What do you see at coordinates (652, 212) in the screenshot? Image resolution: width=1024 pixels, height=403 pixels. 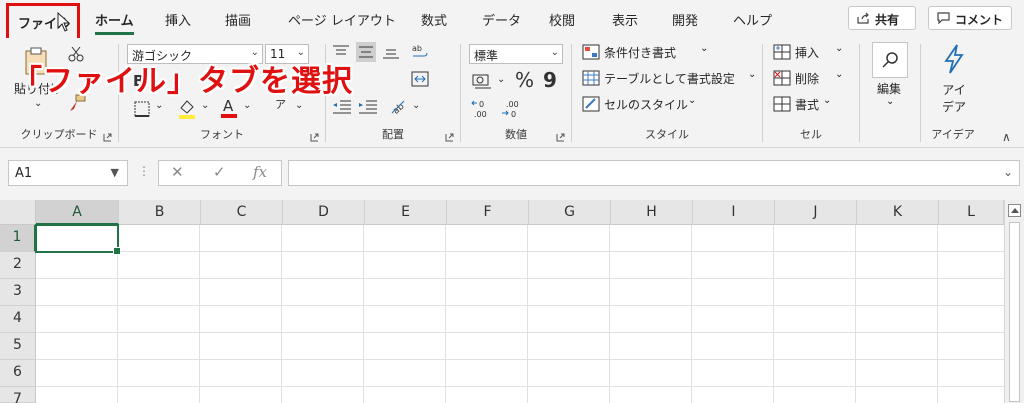 I see `column-header: H` at bounding box center [652, 212].